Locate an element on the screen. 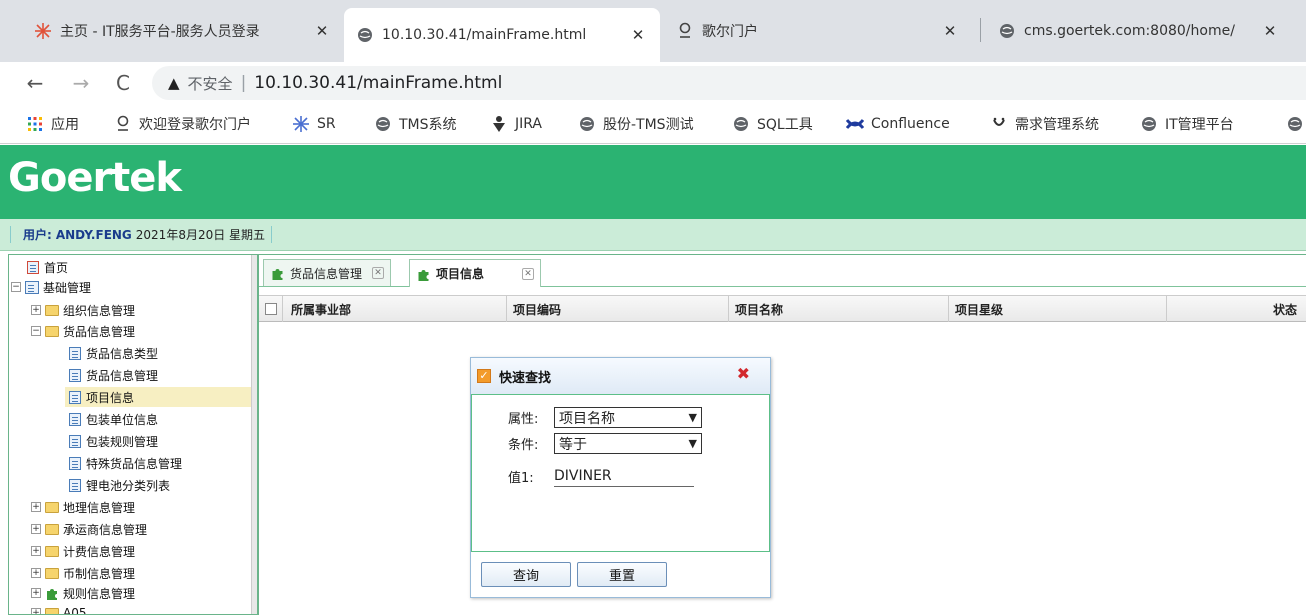  column-header-status: 状态 is located at coordinates (1236, 309).